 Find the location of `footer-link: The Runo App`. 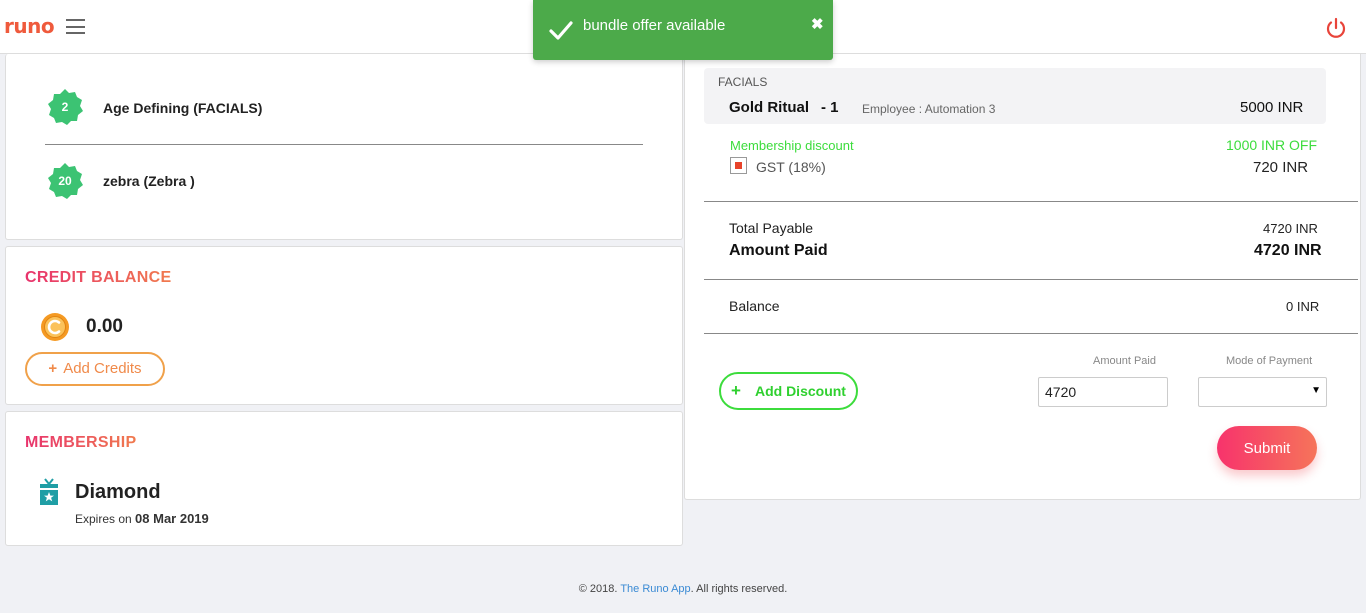

footer-link: The Runo App is located at coordinates (655, 589).